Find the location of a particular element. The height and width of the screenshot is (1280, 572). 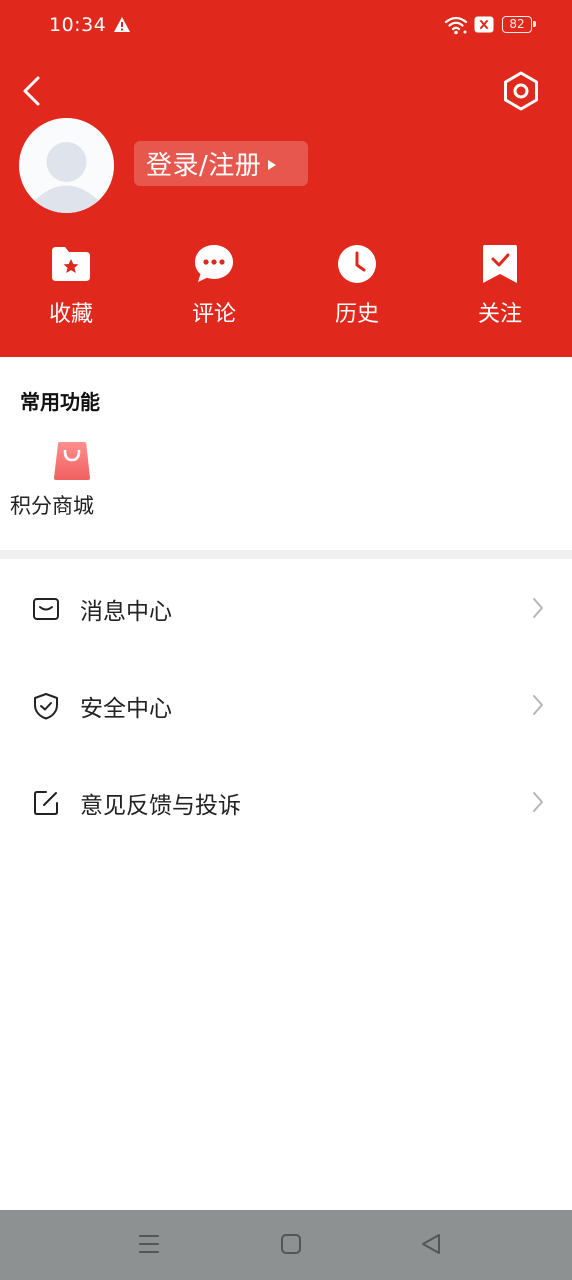

system-navigation-bar is located at coordinates (286, 1245).